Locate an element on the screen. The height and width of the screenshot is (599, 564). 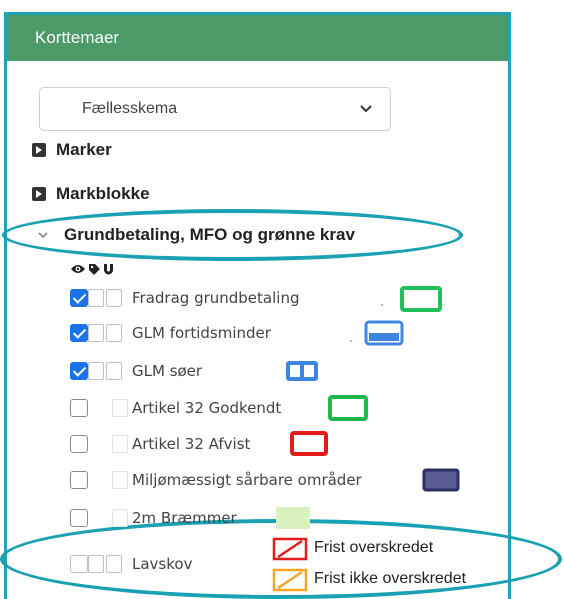
layer-label: GLM fortidsminder is located at coordinates (201, 333).